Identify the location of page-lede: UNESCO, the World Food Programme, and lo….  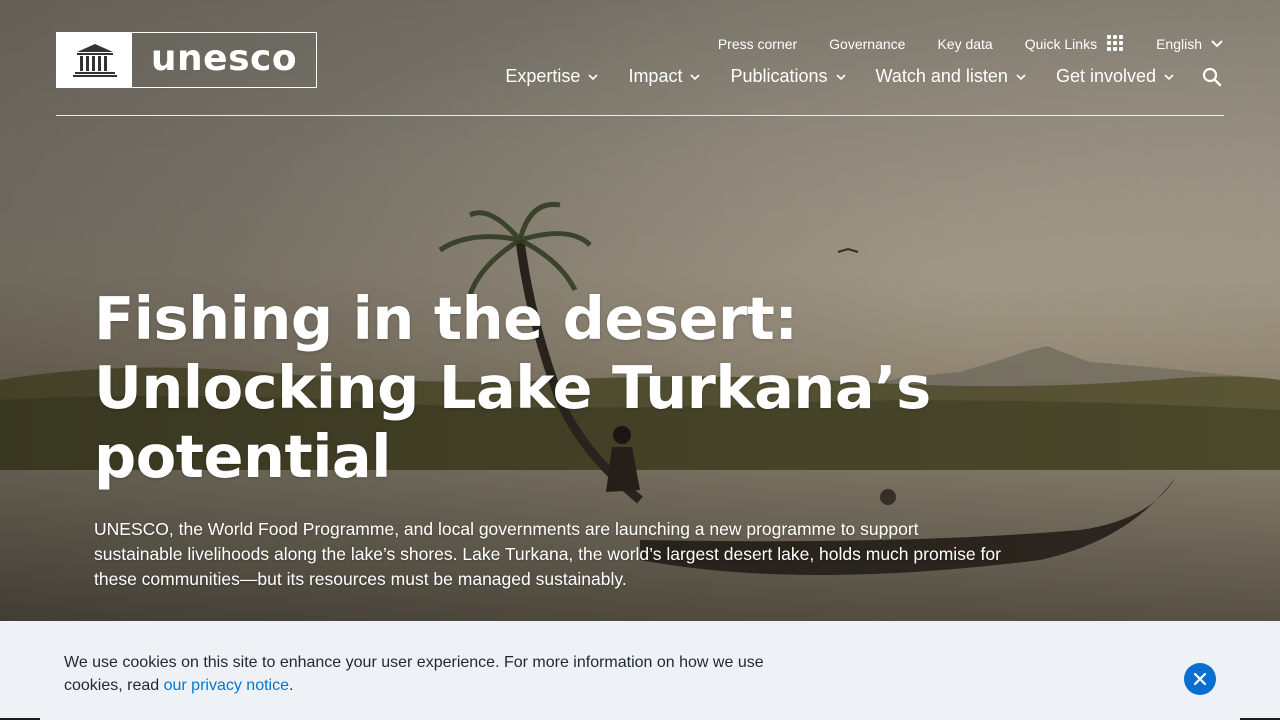
(547, 554).